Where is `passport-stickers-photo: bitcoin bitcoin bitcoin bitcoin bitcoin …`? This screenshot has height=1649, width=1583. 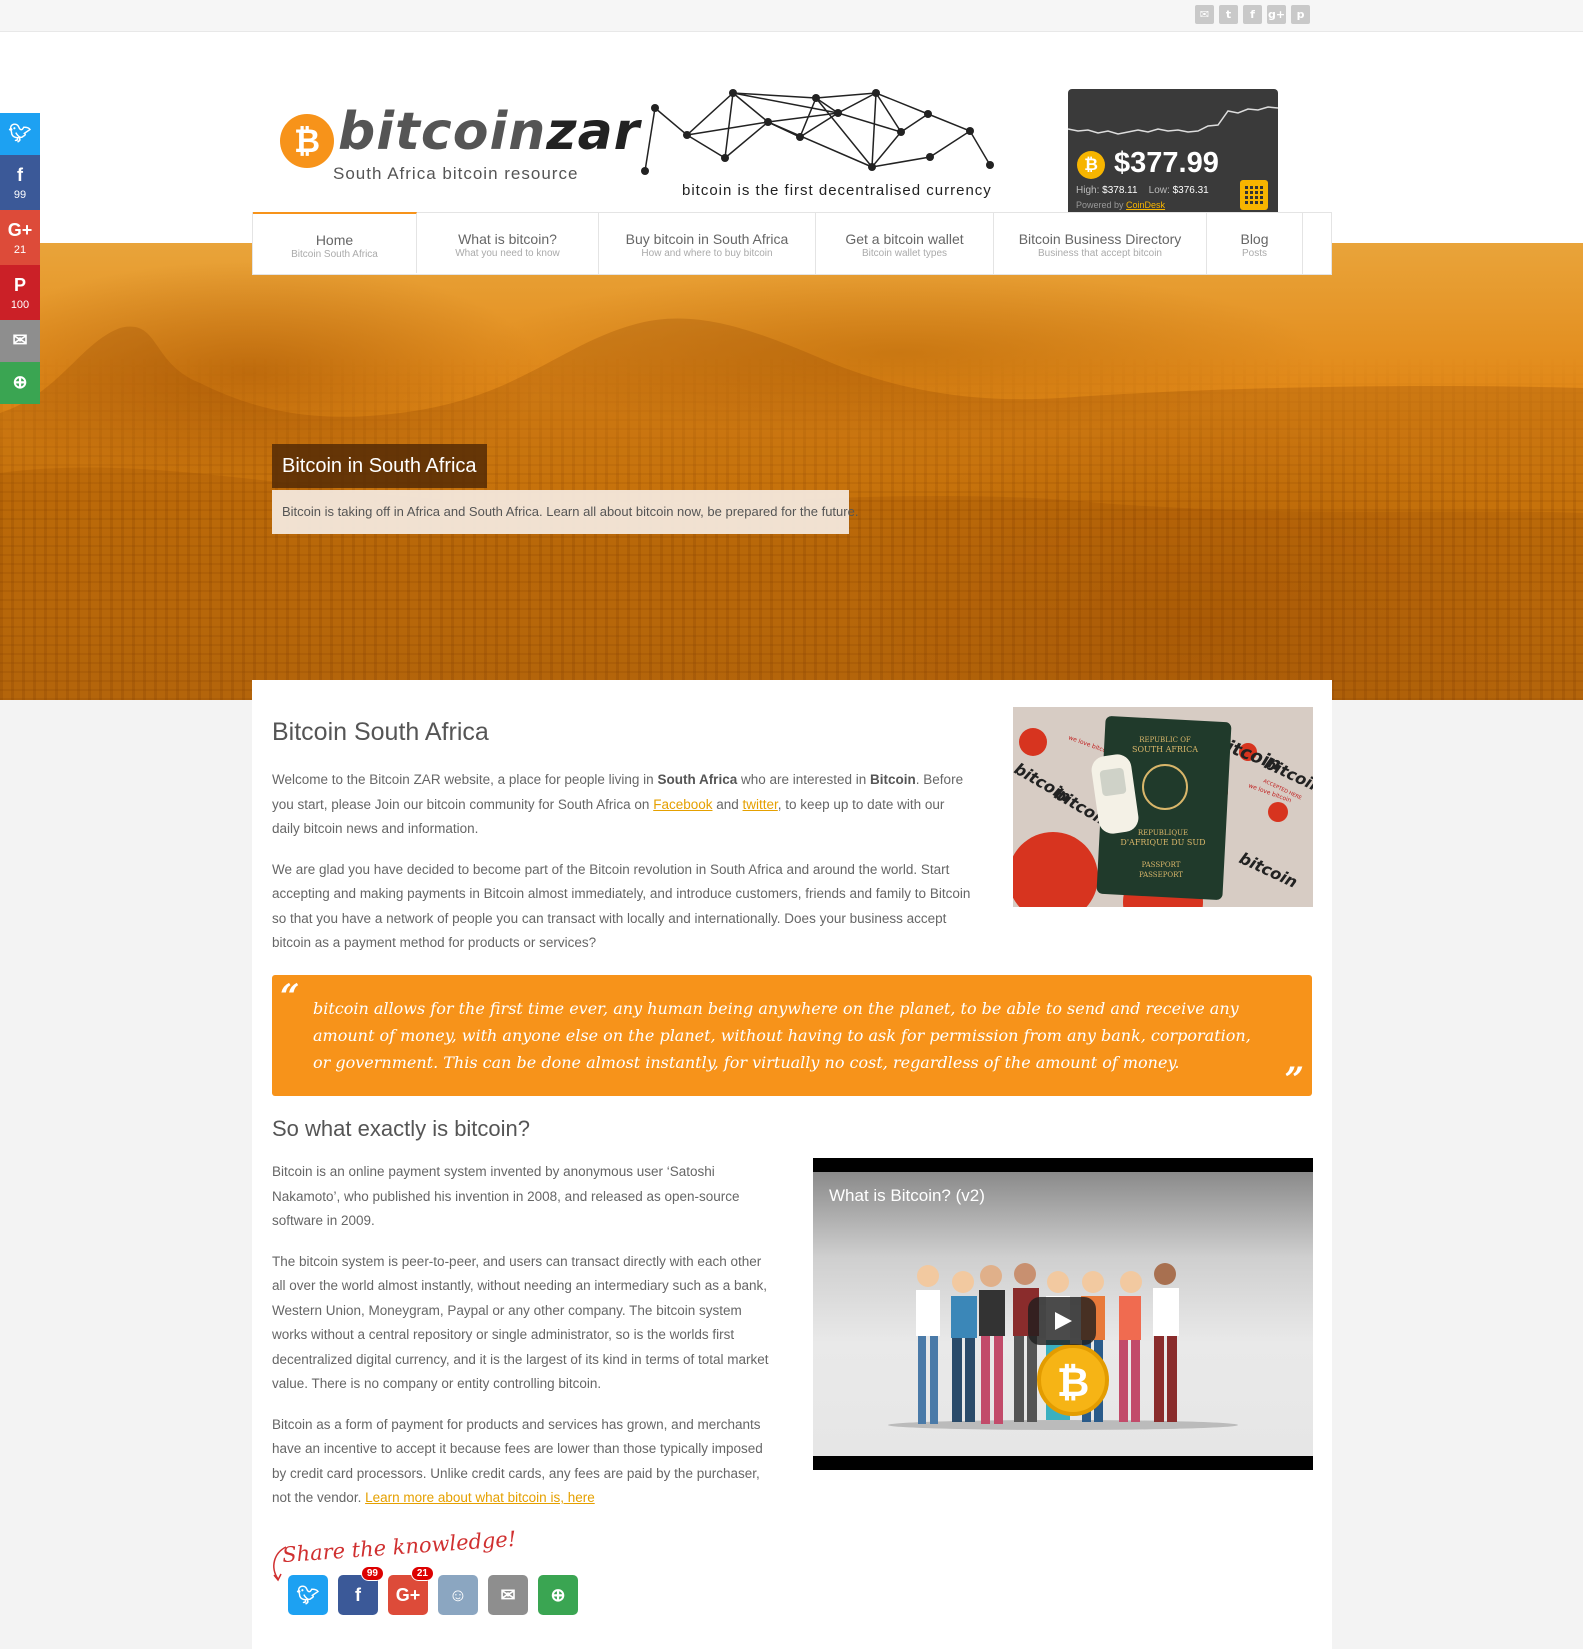 passport-stickers-photo: bitcoin bitcoin bitcoin bitcoin bitcoin … is located at coordinates (1163, 807).